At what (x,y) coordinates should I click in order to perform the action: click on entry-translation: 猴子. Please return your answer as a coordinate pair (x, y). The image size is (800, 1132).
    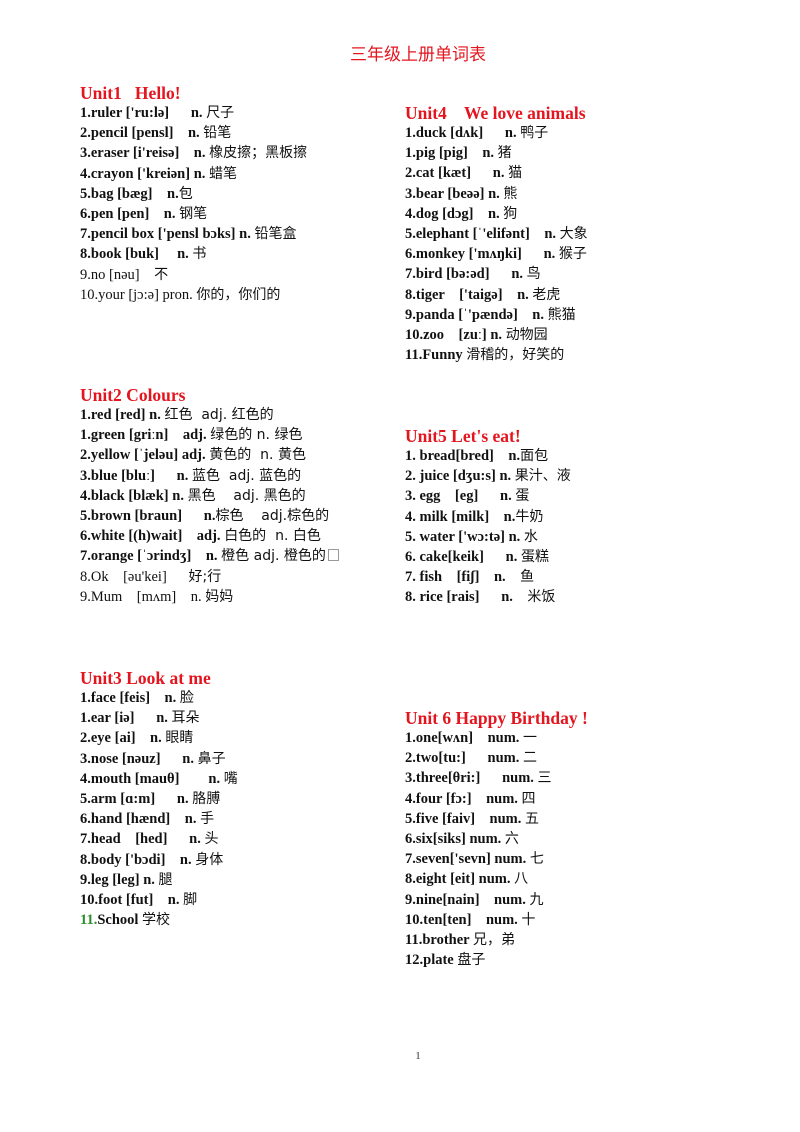
    Looking at the image, I should click on (572, 254).